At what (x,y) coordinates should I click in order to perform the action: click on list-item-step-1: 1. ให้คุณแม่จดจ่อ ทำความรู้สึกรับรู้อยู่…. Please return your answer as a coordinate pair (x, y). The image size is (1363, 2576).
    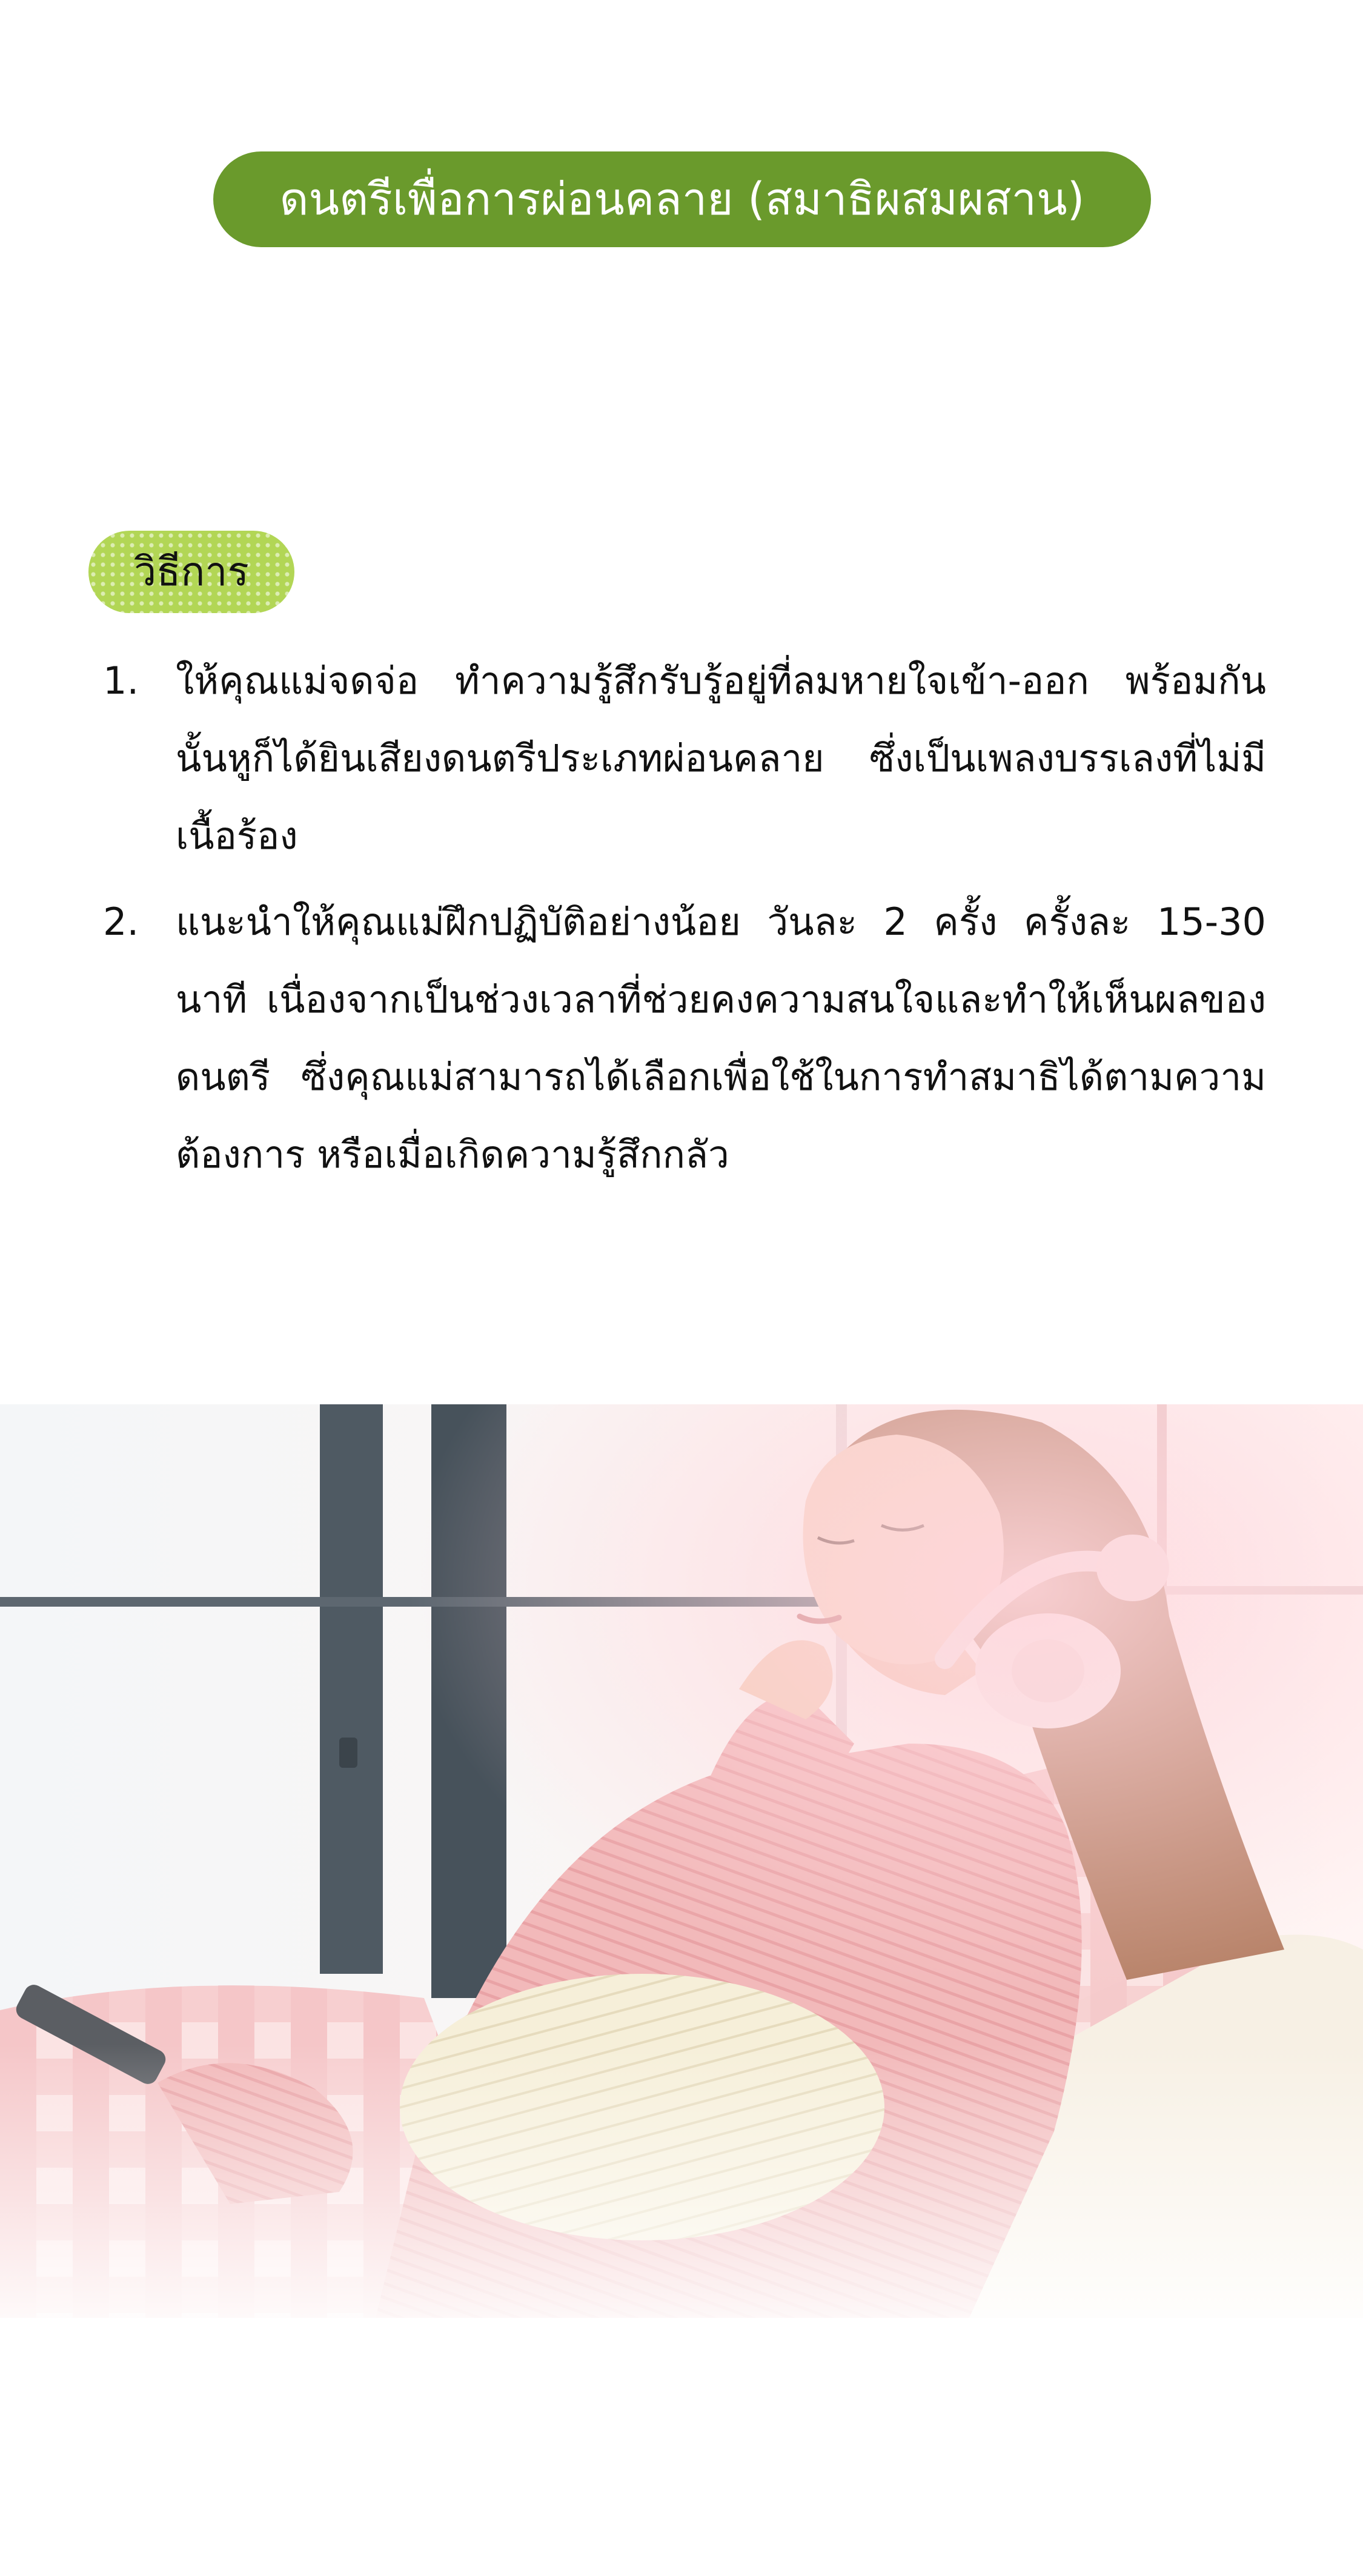
    Looking at the image, I should click on (684, 758).